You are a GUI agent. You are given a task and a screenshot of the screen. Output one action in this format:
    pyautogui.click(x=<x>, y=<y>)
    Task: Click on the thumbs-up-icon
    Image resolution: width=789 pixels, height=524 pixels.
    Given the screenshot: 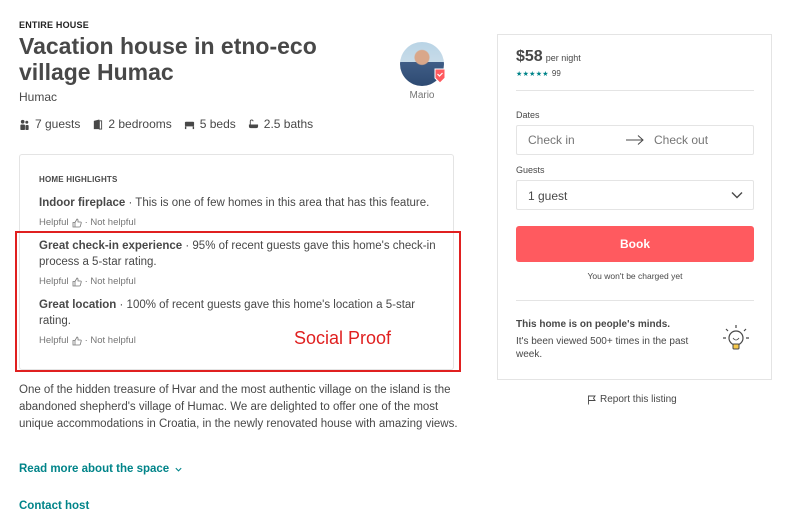 What is the action you would take?
    pyautogui.click(x=77, y=223)
    